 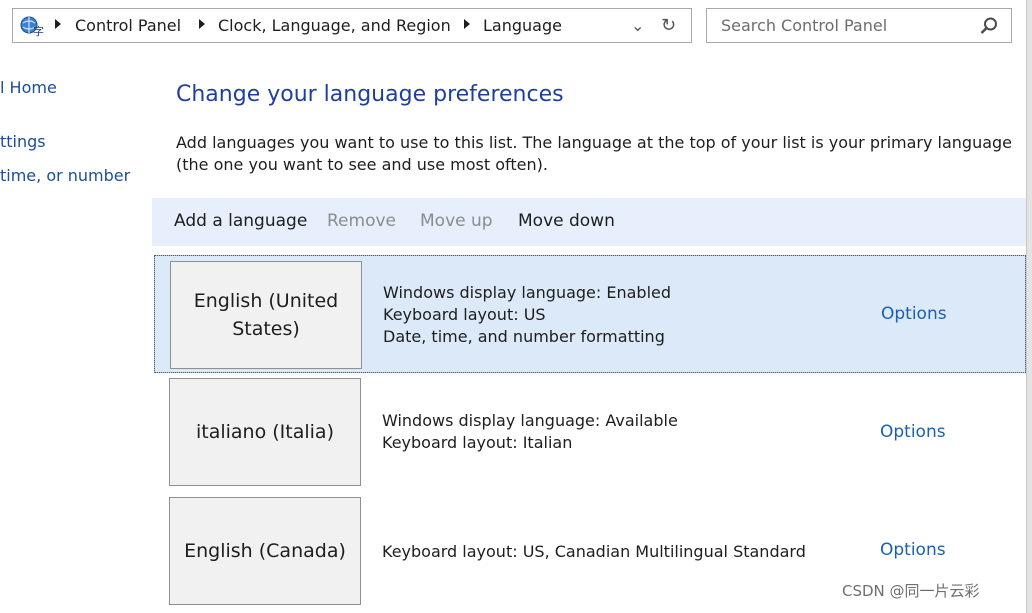 What do you see at coordinates (265, 551) in the screenshot?
I see `language-tile: English (Canada)` at bounding box center [265, 551].